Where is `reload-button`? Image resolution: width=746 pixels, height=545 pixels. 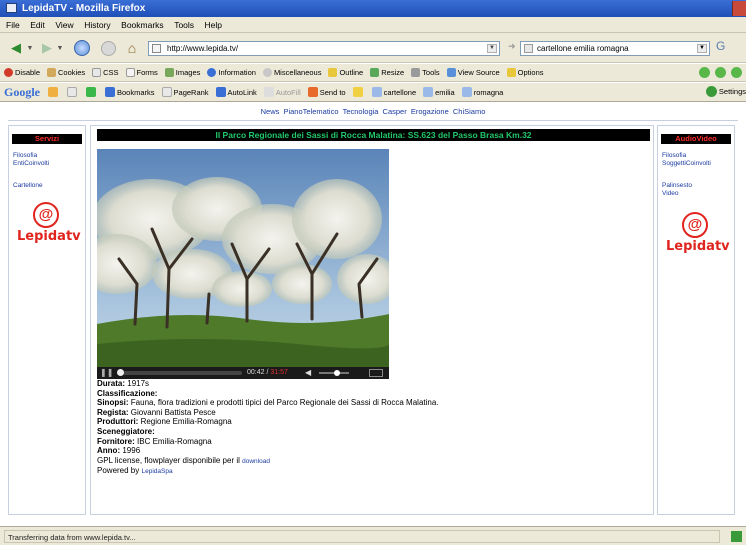
reload-button is located at coordinates (82, 48).